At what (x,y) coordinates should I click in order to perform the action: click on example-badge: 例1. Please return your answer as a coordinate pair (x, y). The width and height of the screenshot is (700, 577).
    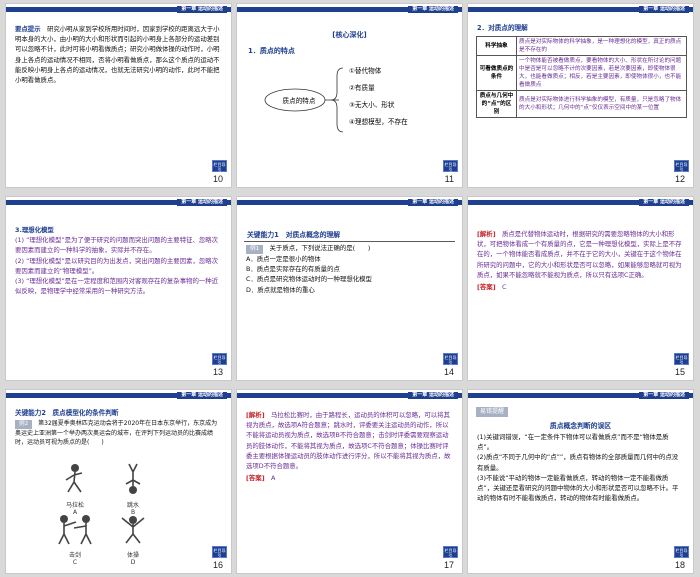
    Looking at the image, I should click on (255, 249).